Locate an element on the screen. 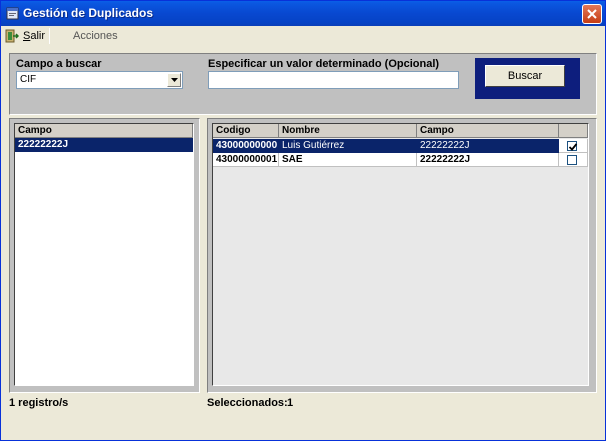  field-select: CIF is located at coordinates (99, 80).